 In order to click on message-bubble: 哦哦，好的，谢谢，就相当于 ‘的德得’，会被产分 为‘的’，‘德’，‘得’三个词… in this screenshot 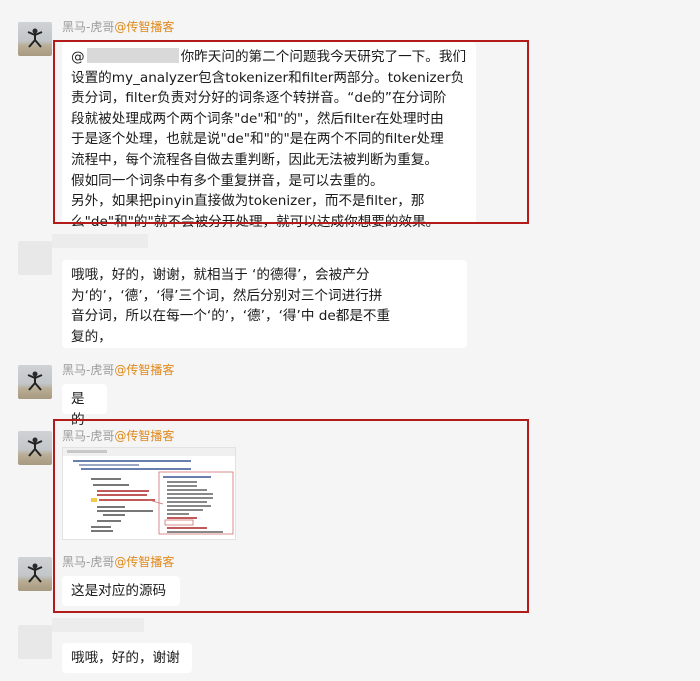, I will do `click(264, 304)`.